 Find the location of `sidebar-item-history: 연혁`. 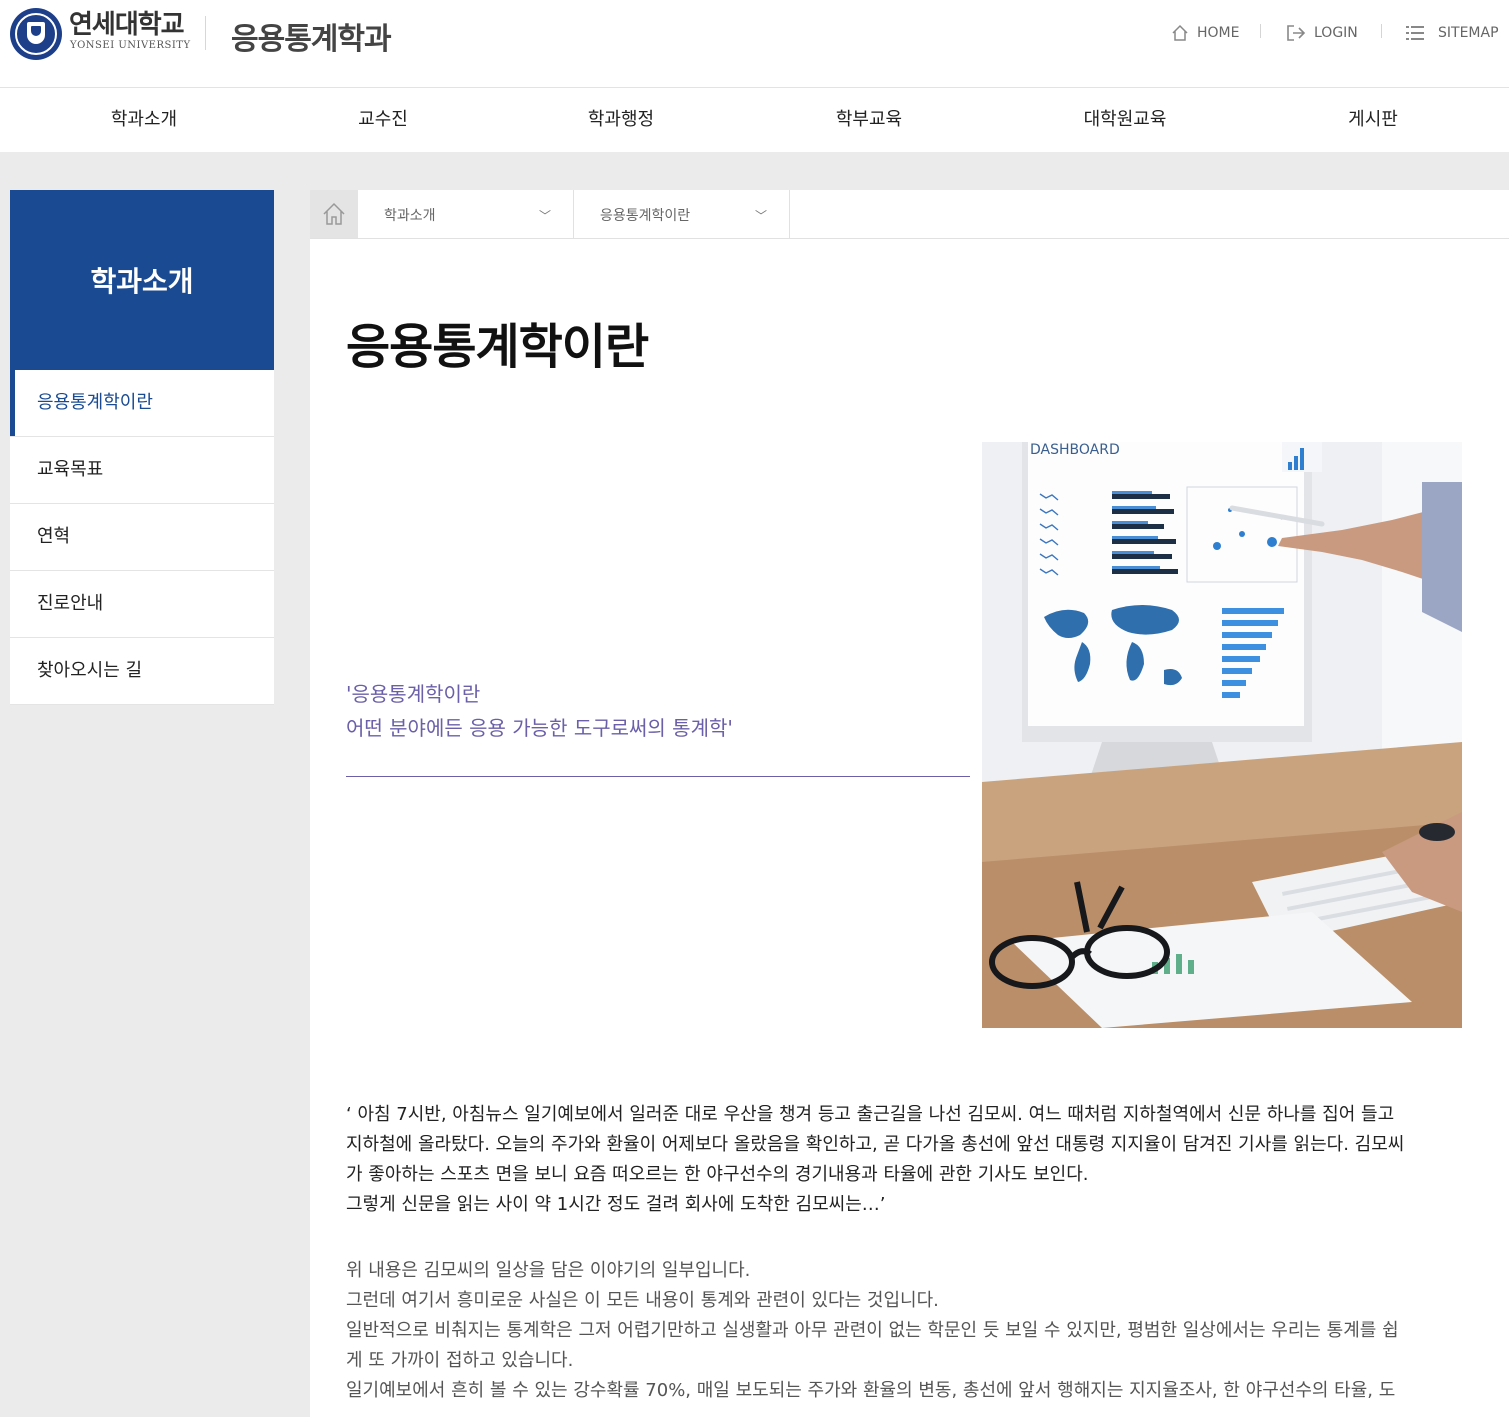

sidebar-item-history: 연혁 is located at coordinates (142, 537).